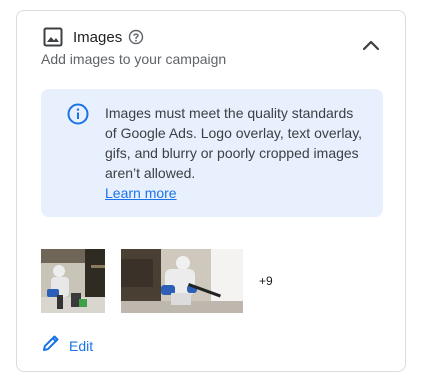  I want to click on edit-label: Edit, so click(81, 345).